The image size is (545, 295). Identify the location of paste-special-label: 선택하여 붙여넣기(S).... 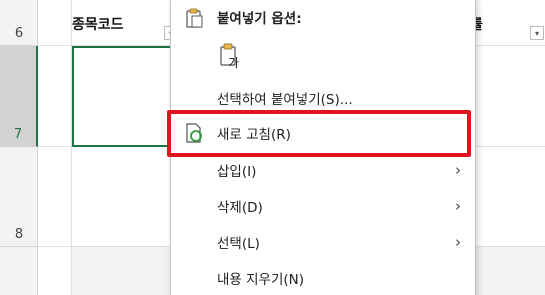
(285, 100).